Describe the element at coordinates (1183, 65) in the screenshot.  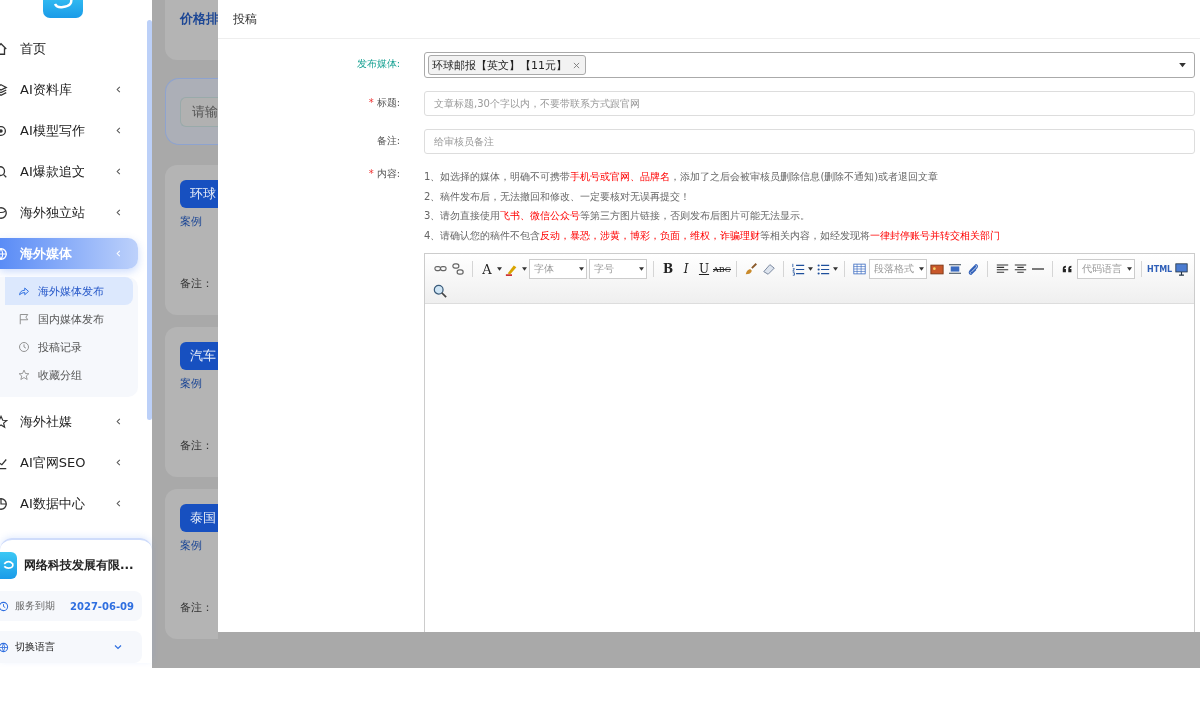
I see `dropdown-icon` at that location.